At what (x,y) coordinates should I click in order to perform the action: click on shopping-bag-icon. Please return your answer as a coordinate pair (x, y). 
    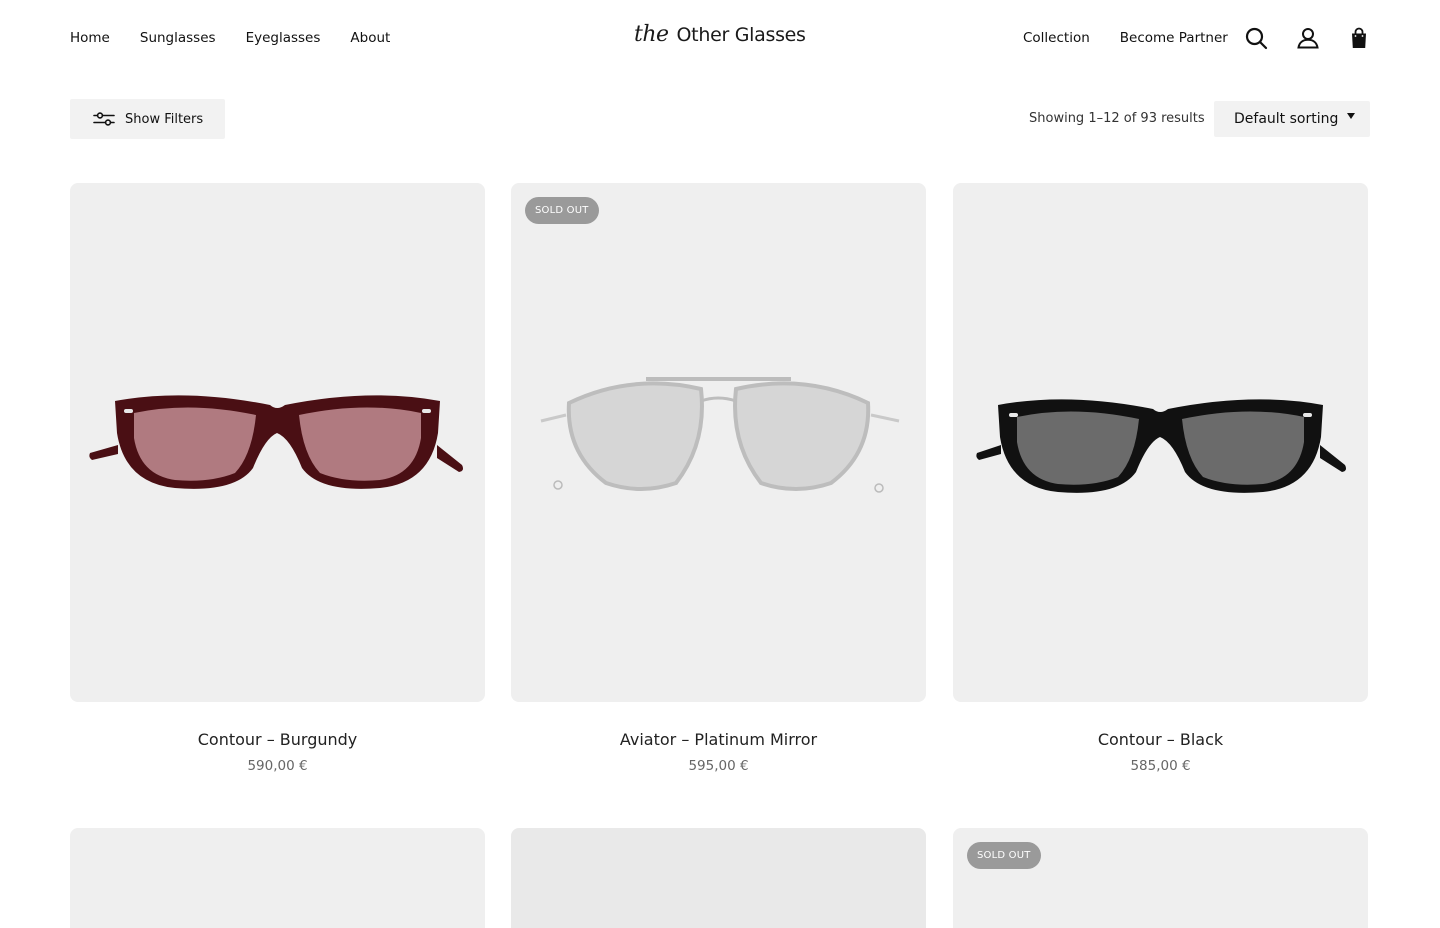
    Looking at the image, I should click on (1359, 38).